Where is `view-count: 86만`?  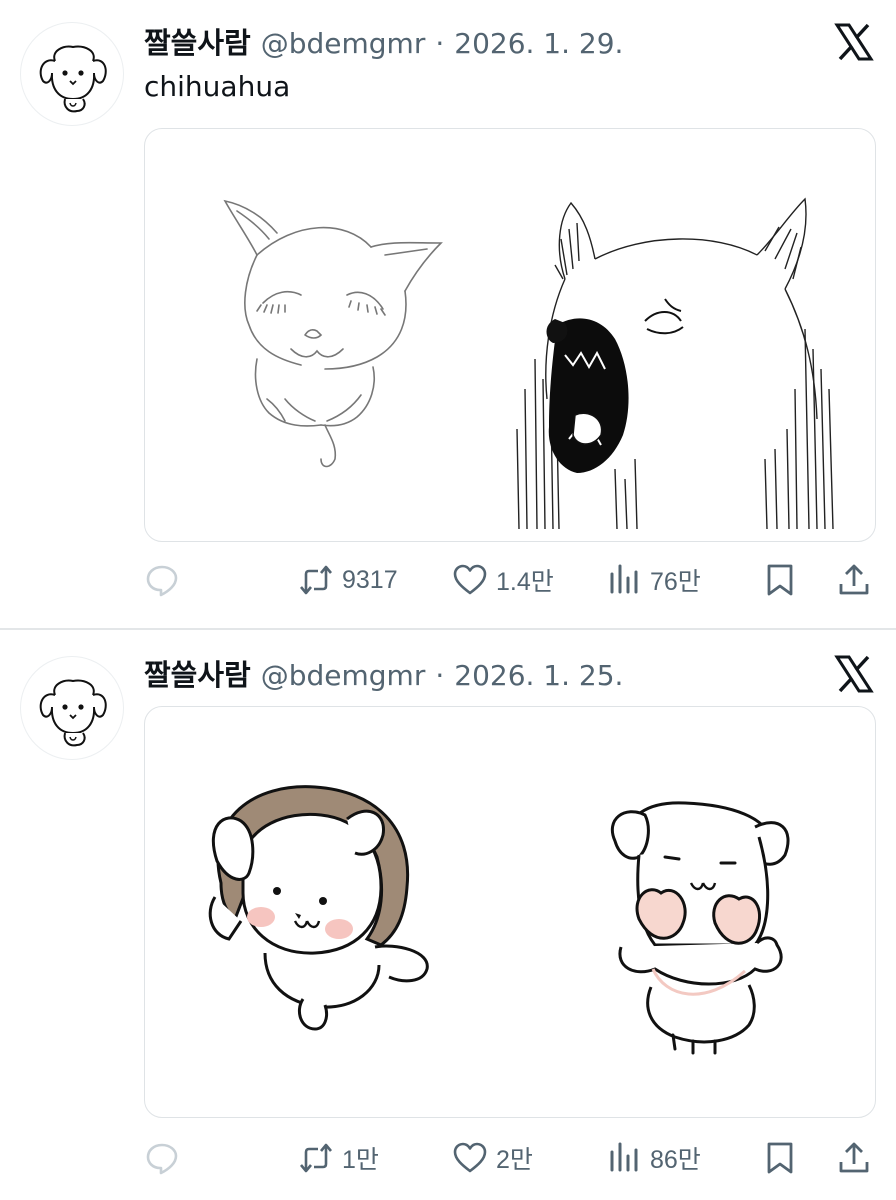 view-count: 86만 is located at coordinates (675, 1160).